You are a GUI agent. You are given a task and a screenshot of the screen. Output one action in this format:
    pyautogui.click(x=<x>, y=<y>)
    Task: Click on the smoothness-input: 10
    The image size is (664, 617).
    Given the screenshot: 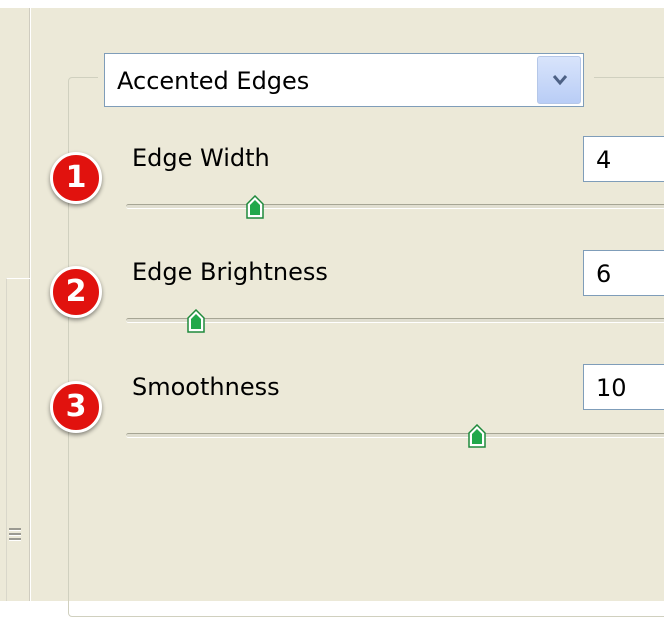 What is the action you would take?
    pyautogui.click(x=623, y=387)
    